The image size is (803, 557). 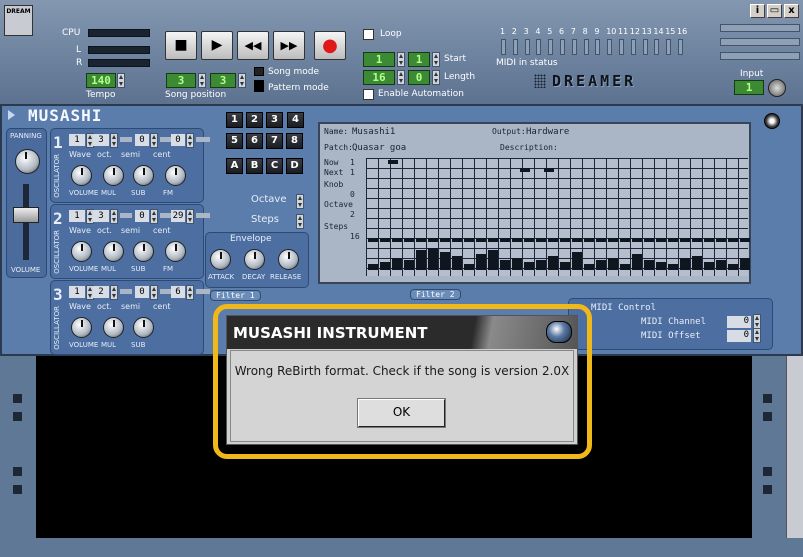 What do you see at coordinates (178, 292) in the screenshot?
I see `cent-field: 6` at bounding box center [178, 292].